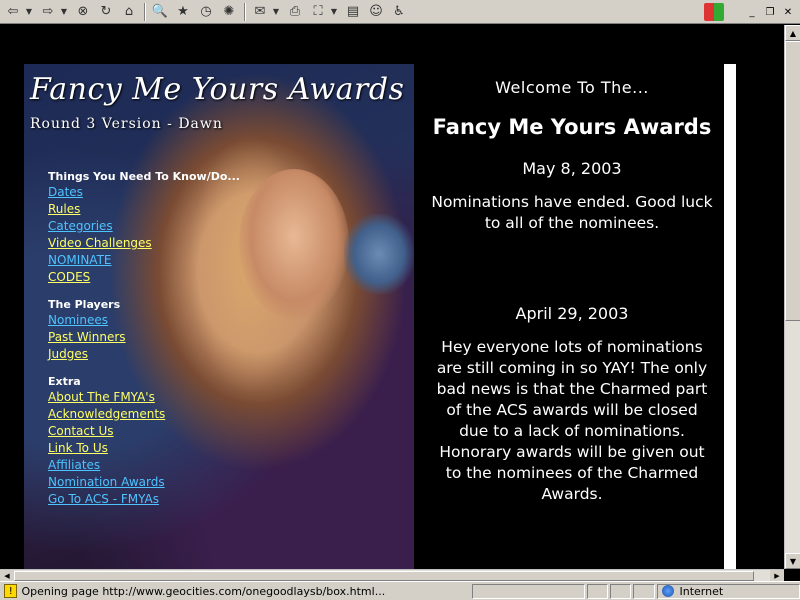  What do you see at coordinates (148, 260) in the screenshot?
I see `nav-link: NOMINATE` at bounding box center [148, 260].